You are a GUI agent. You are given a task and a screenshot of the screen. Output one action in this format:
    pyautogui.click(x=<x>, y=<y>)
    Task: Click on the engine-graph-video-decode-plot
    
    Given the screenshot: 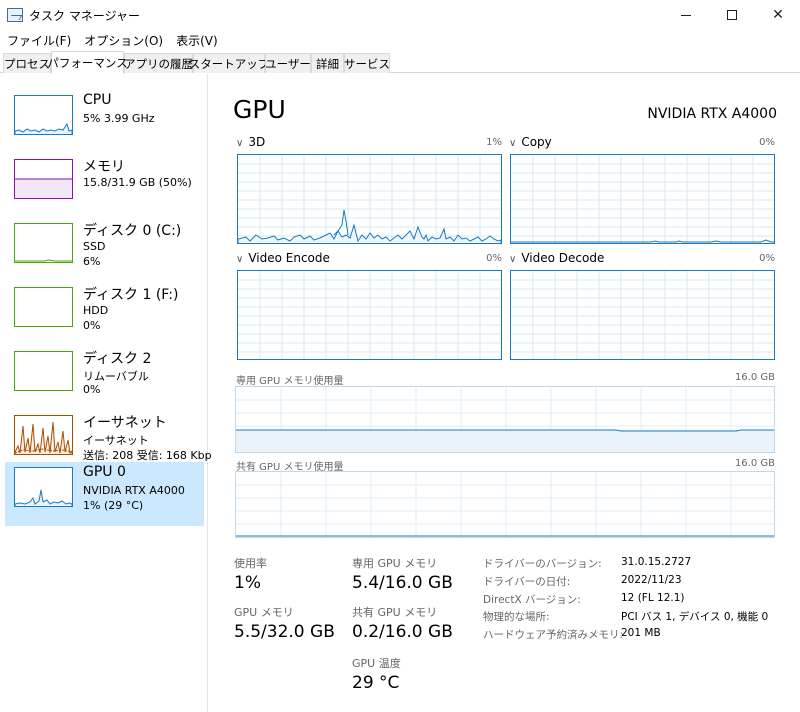 What is the action you would take?
    pyautogui.click(x=642, y=315)
    